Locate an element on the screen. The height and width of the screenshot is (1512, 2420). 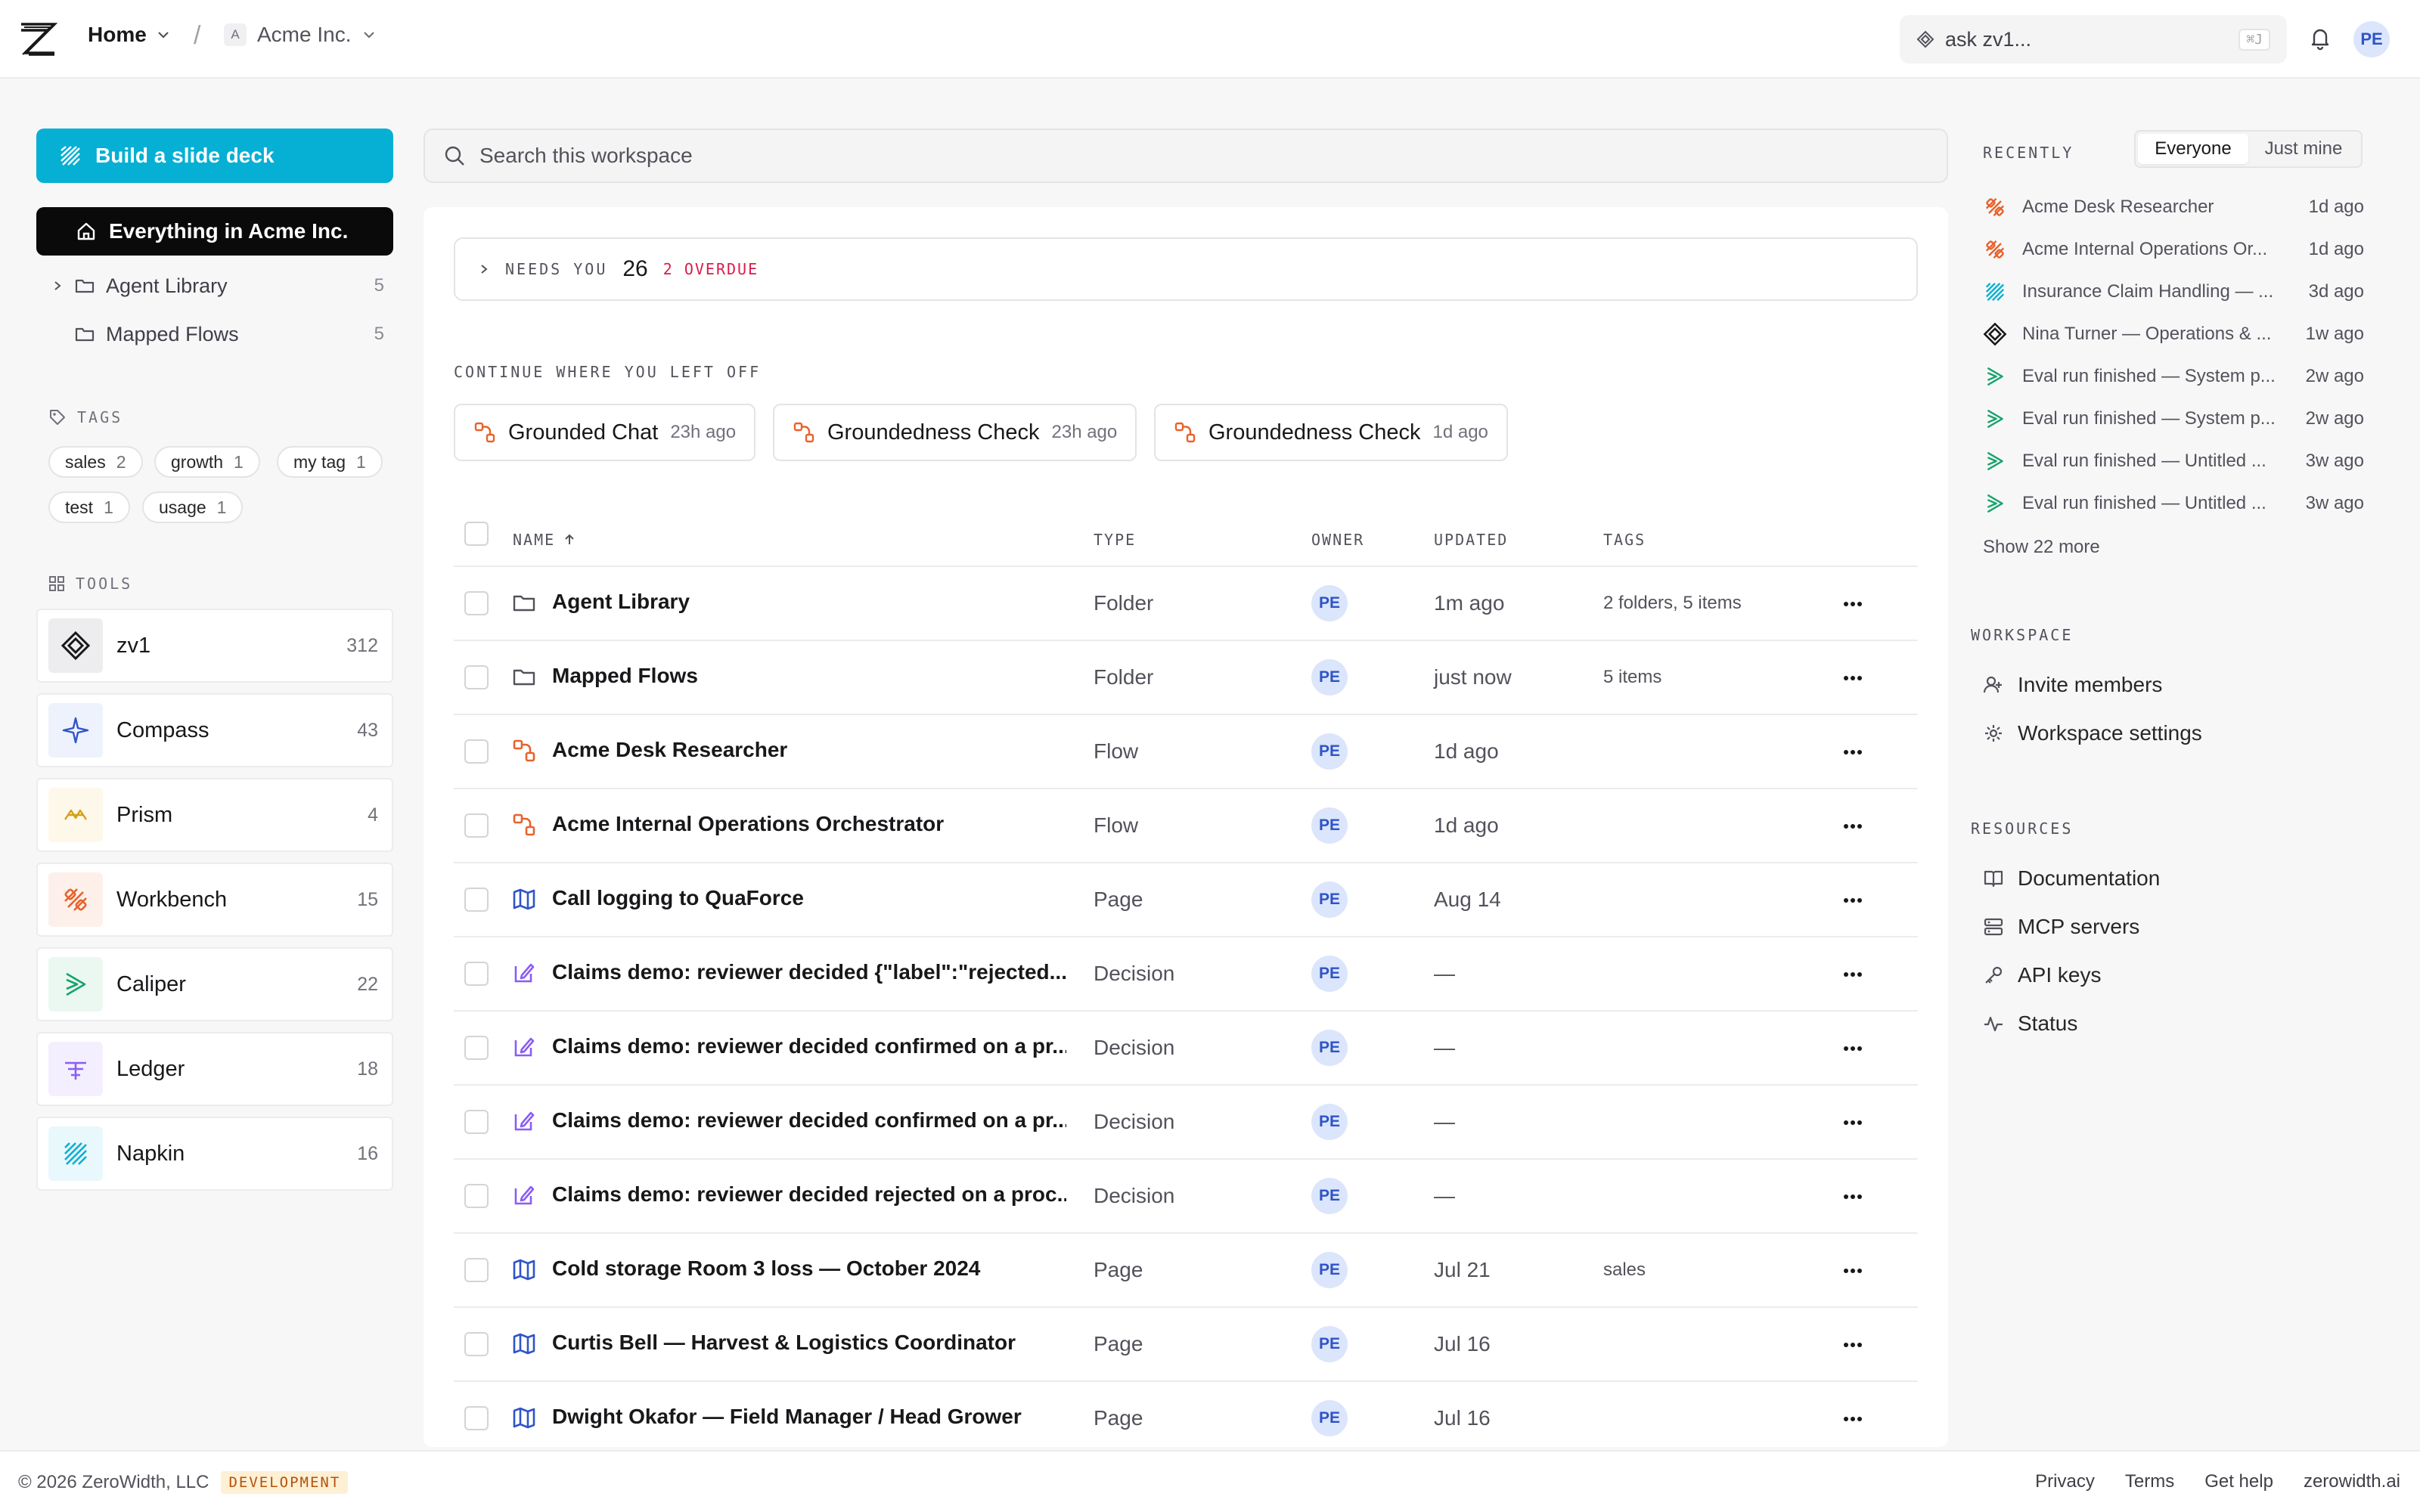
filter-just-mine-button: Just mine is located at coordinates (2303, 149).